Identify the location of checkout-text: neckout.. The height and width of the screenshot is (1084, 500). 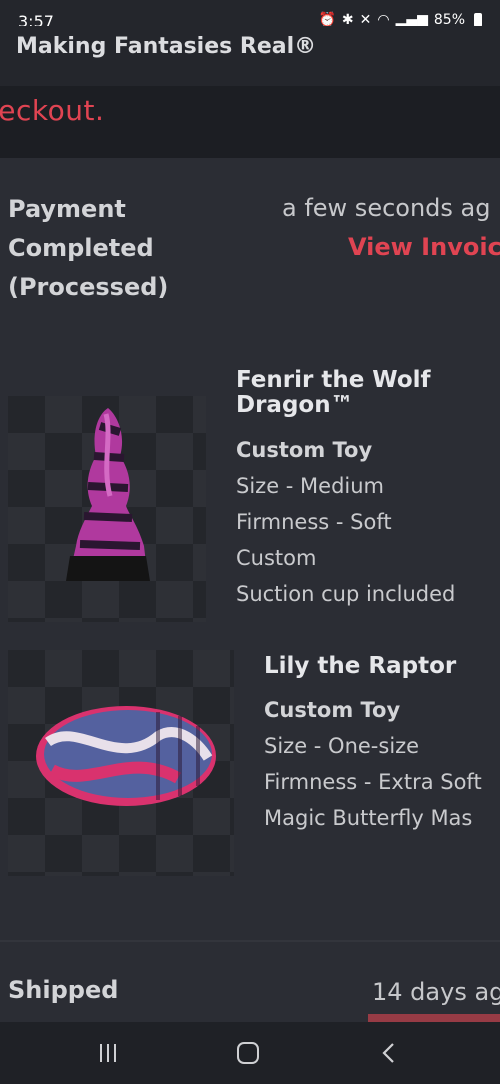
(52, 110).